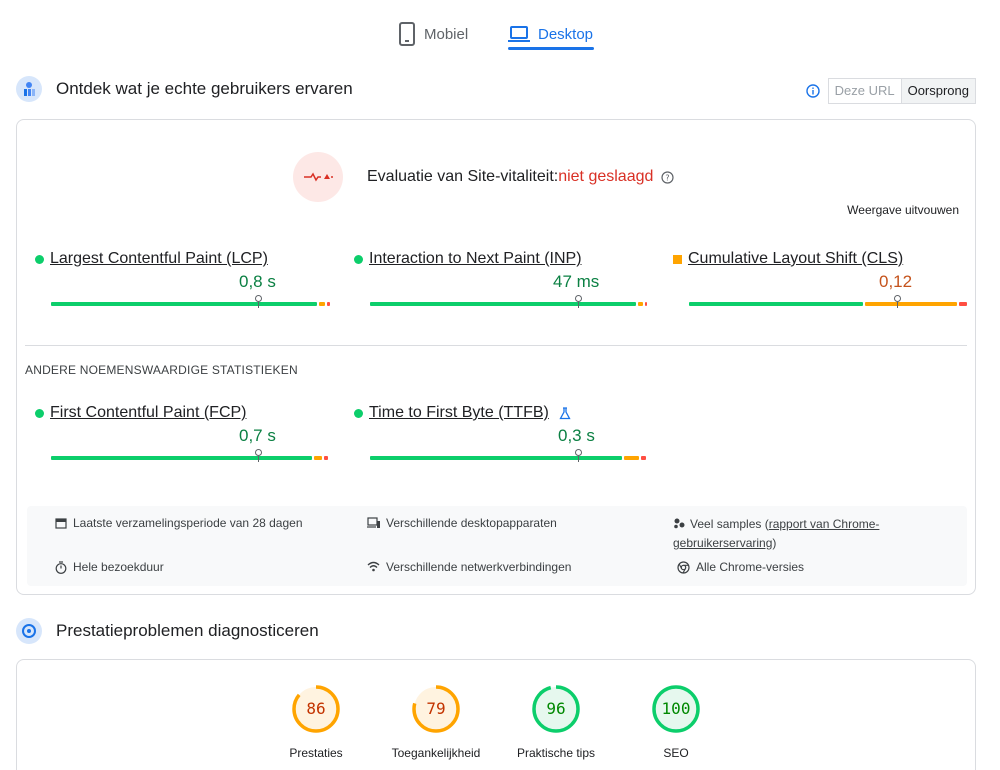 The image size is (1000, 770). Describe the element at coordinates (500, 433) in the screenshot. I see `metric-ttfb: Time to First Byte (TTFB) 0,3 s` at that location.